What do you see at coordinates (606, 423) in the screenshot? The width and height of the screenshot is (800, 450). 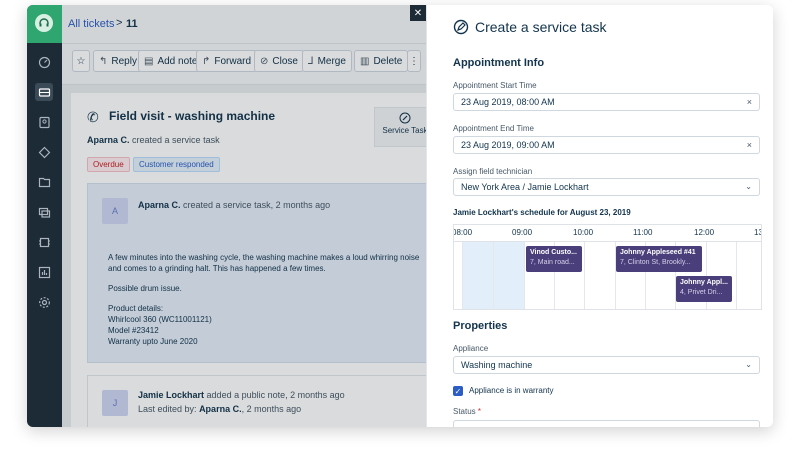 I see `status-select` at bounding box center [606, 423].